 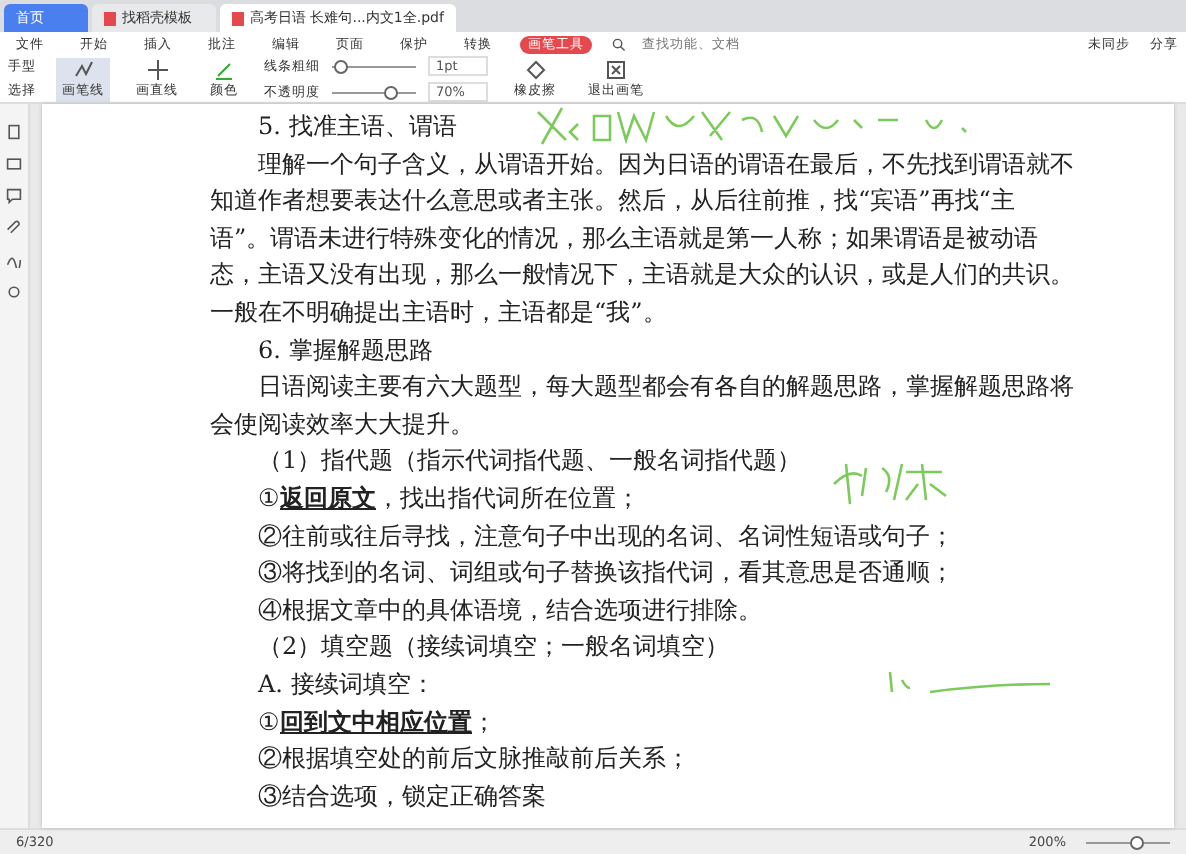 What do you see at coordinates (401, 796) in the screenshot?
I see `list-item: ③结合选项，锁定正确答案` at bounding box center [401, 796].